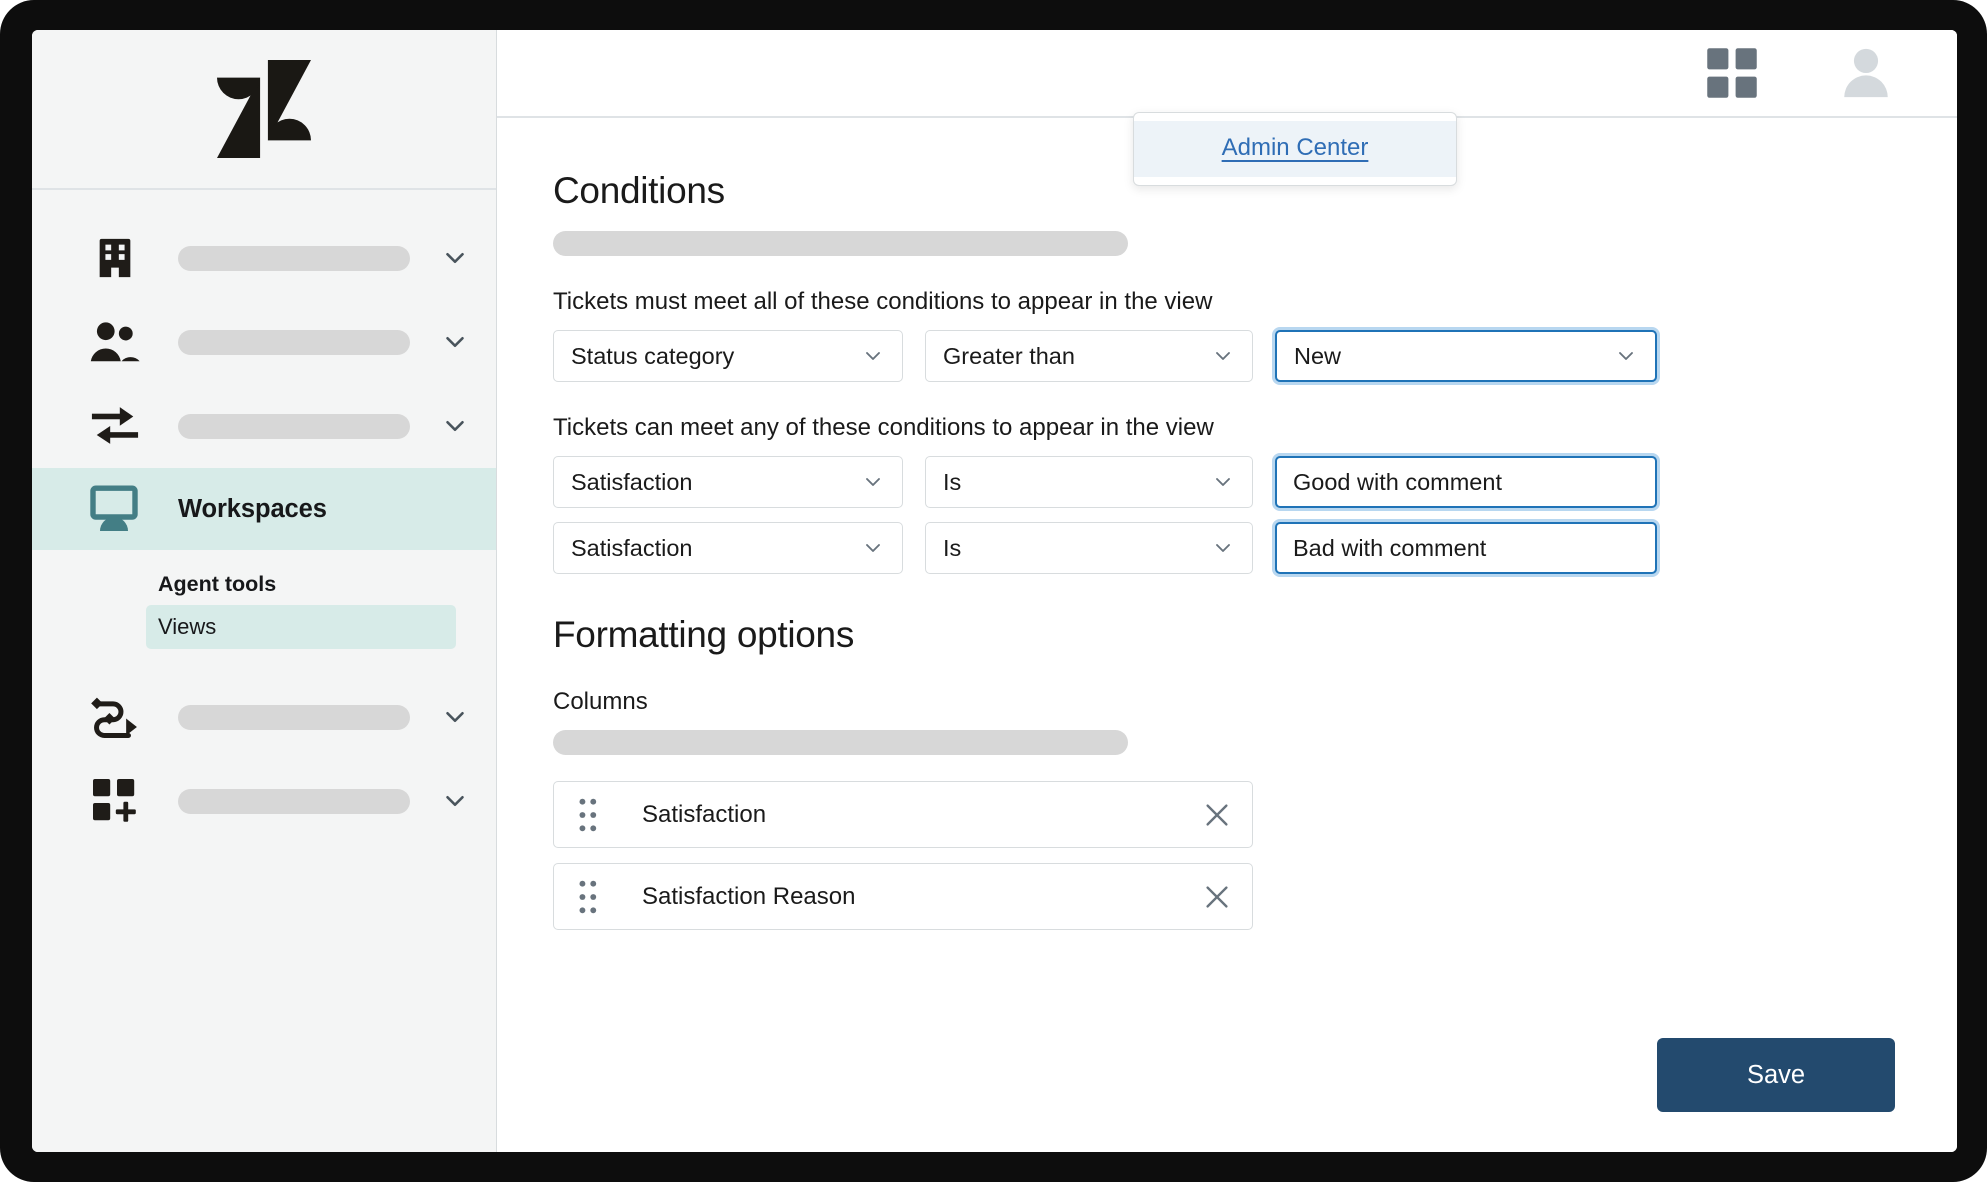 The height and width of the screenshot is (1182, 1987). I want to click on monitor-icon, so click(115, 509).